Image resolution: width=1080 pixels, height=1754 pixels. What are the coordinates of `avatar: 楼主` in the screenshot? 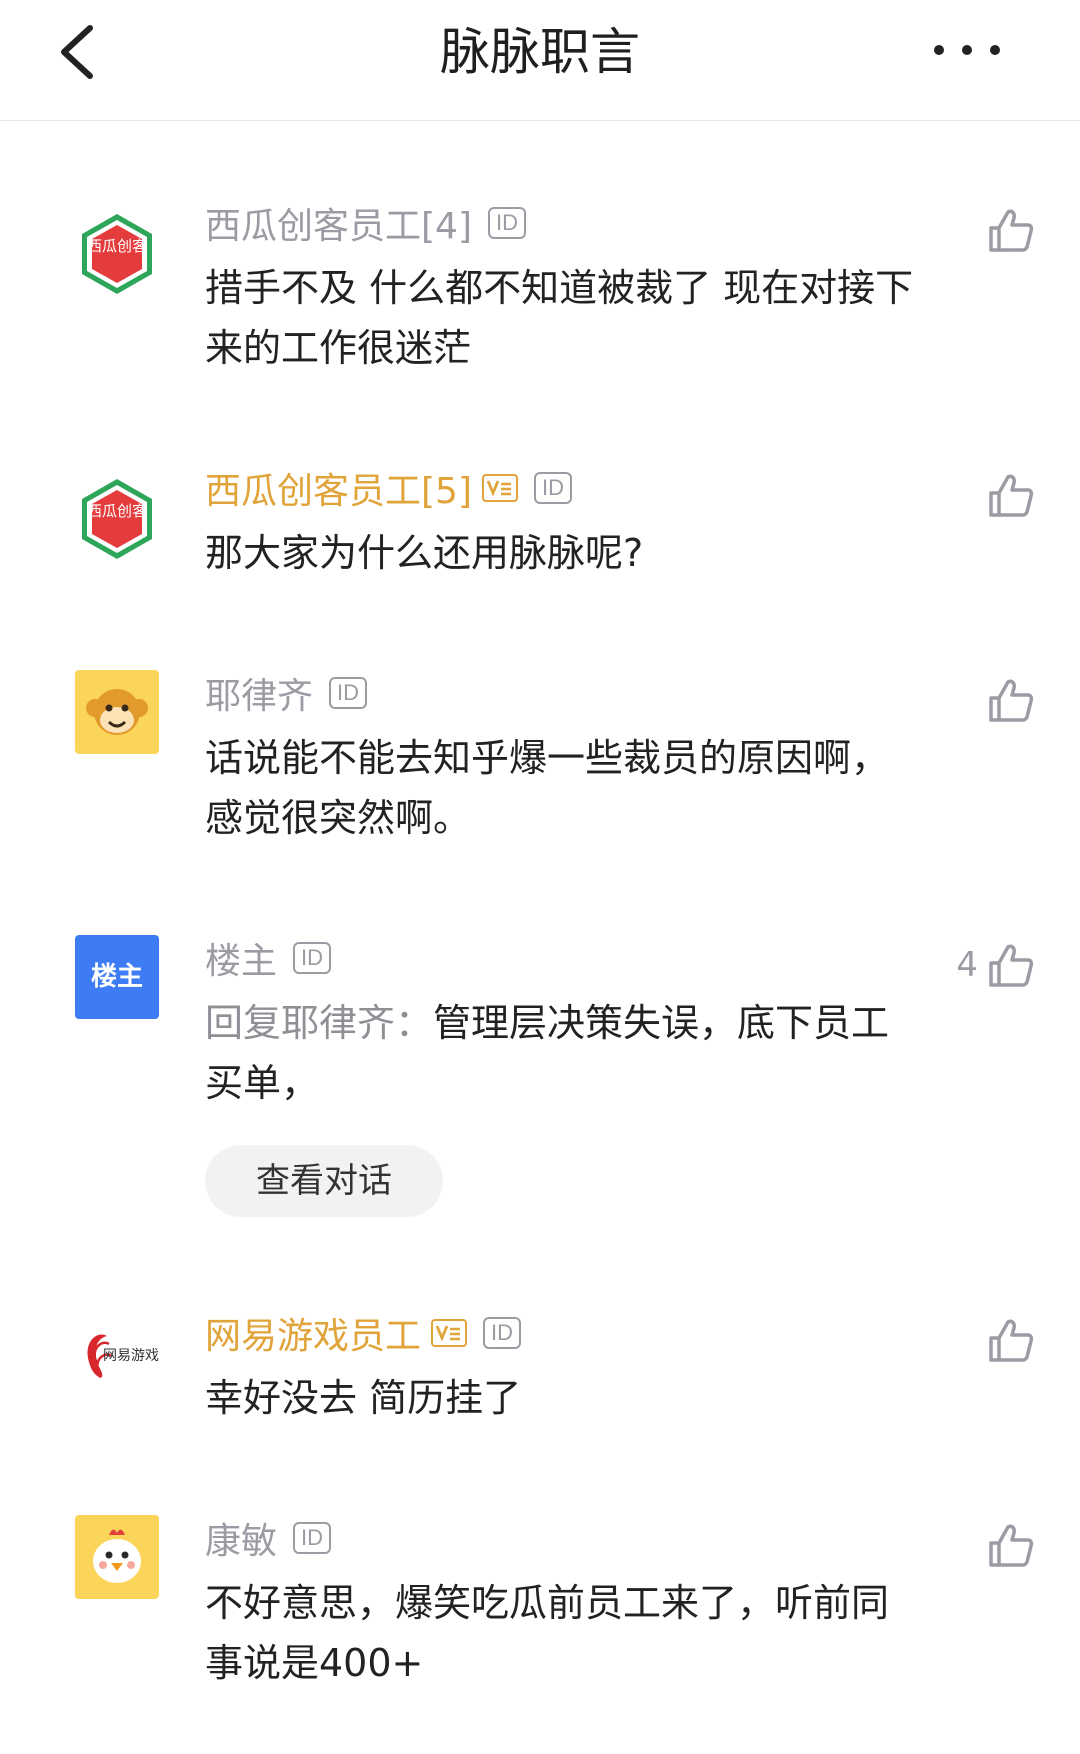 It's located at (117, 977).